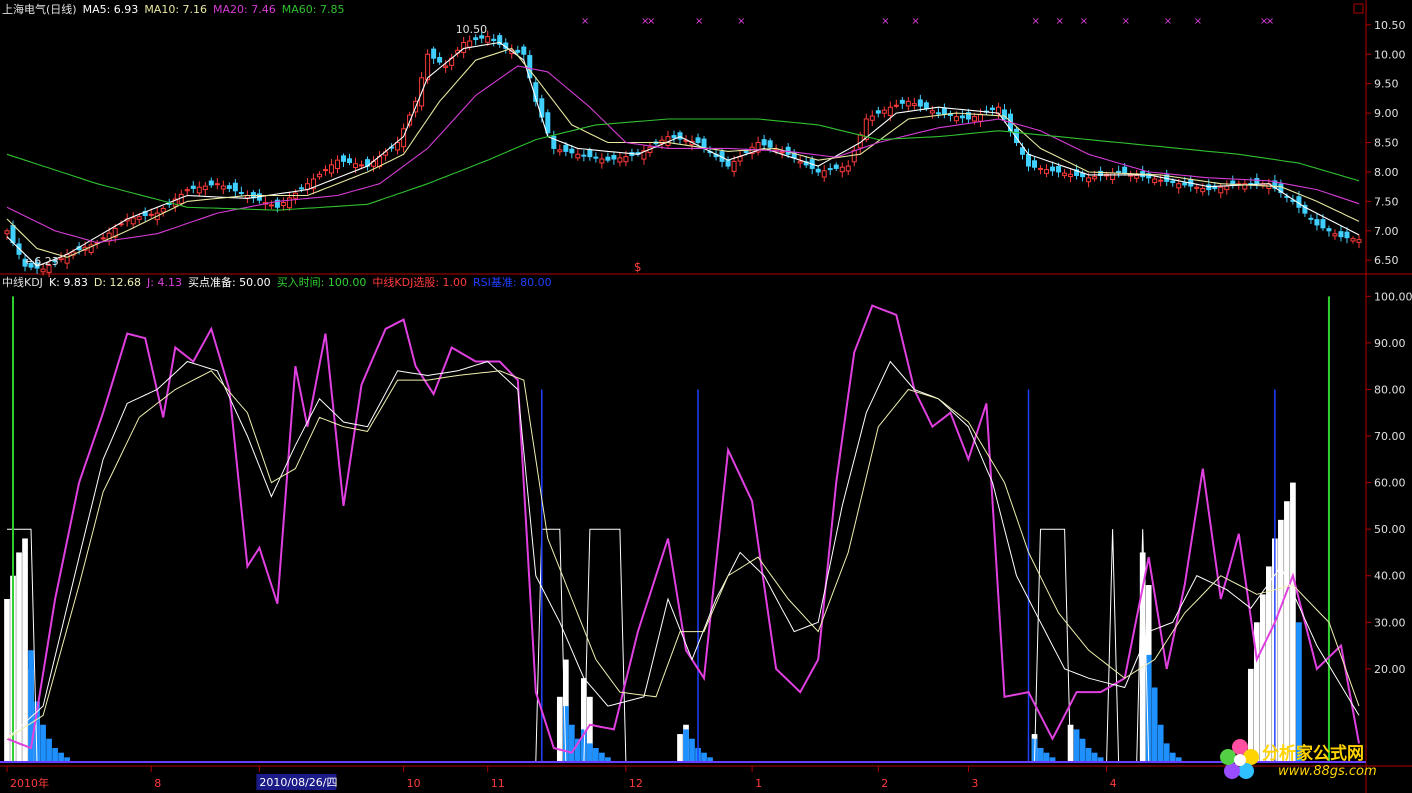 The width and height of the screenshot is (1412, 793). I want to click on x-tick-label: 10, so click(414, 783).